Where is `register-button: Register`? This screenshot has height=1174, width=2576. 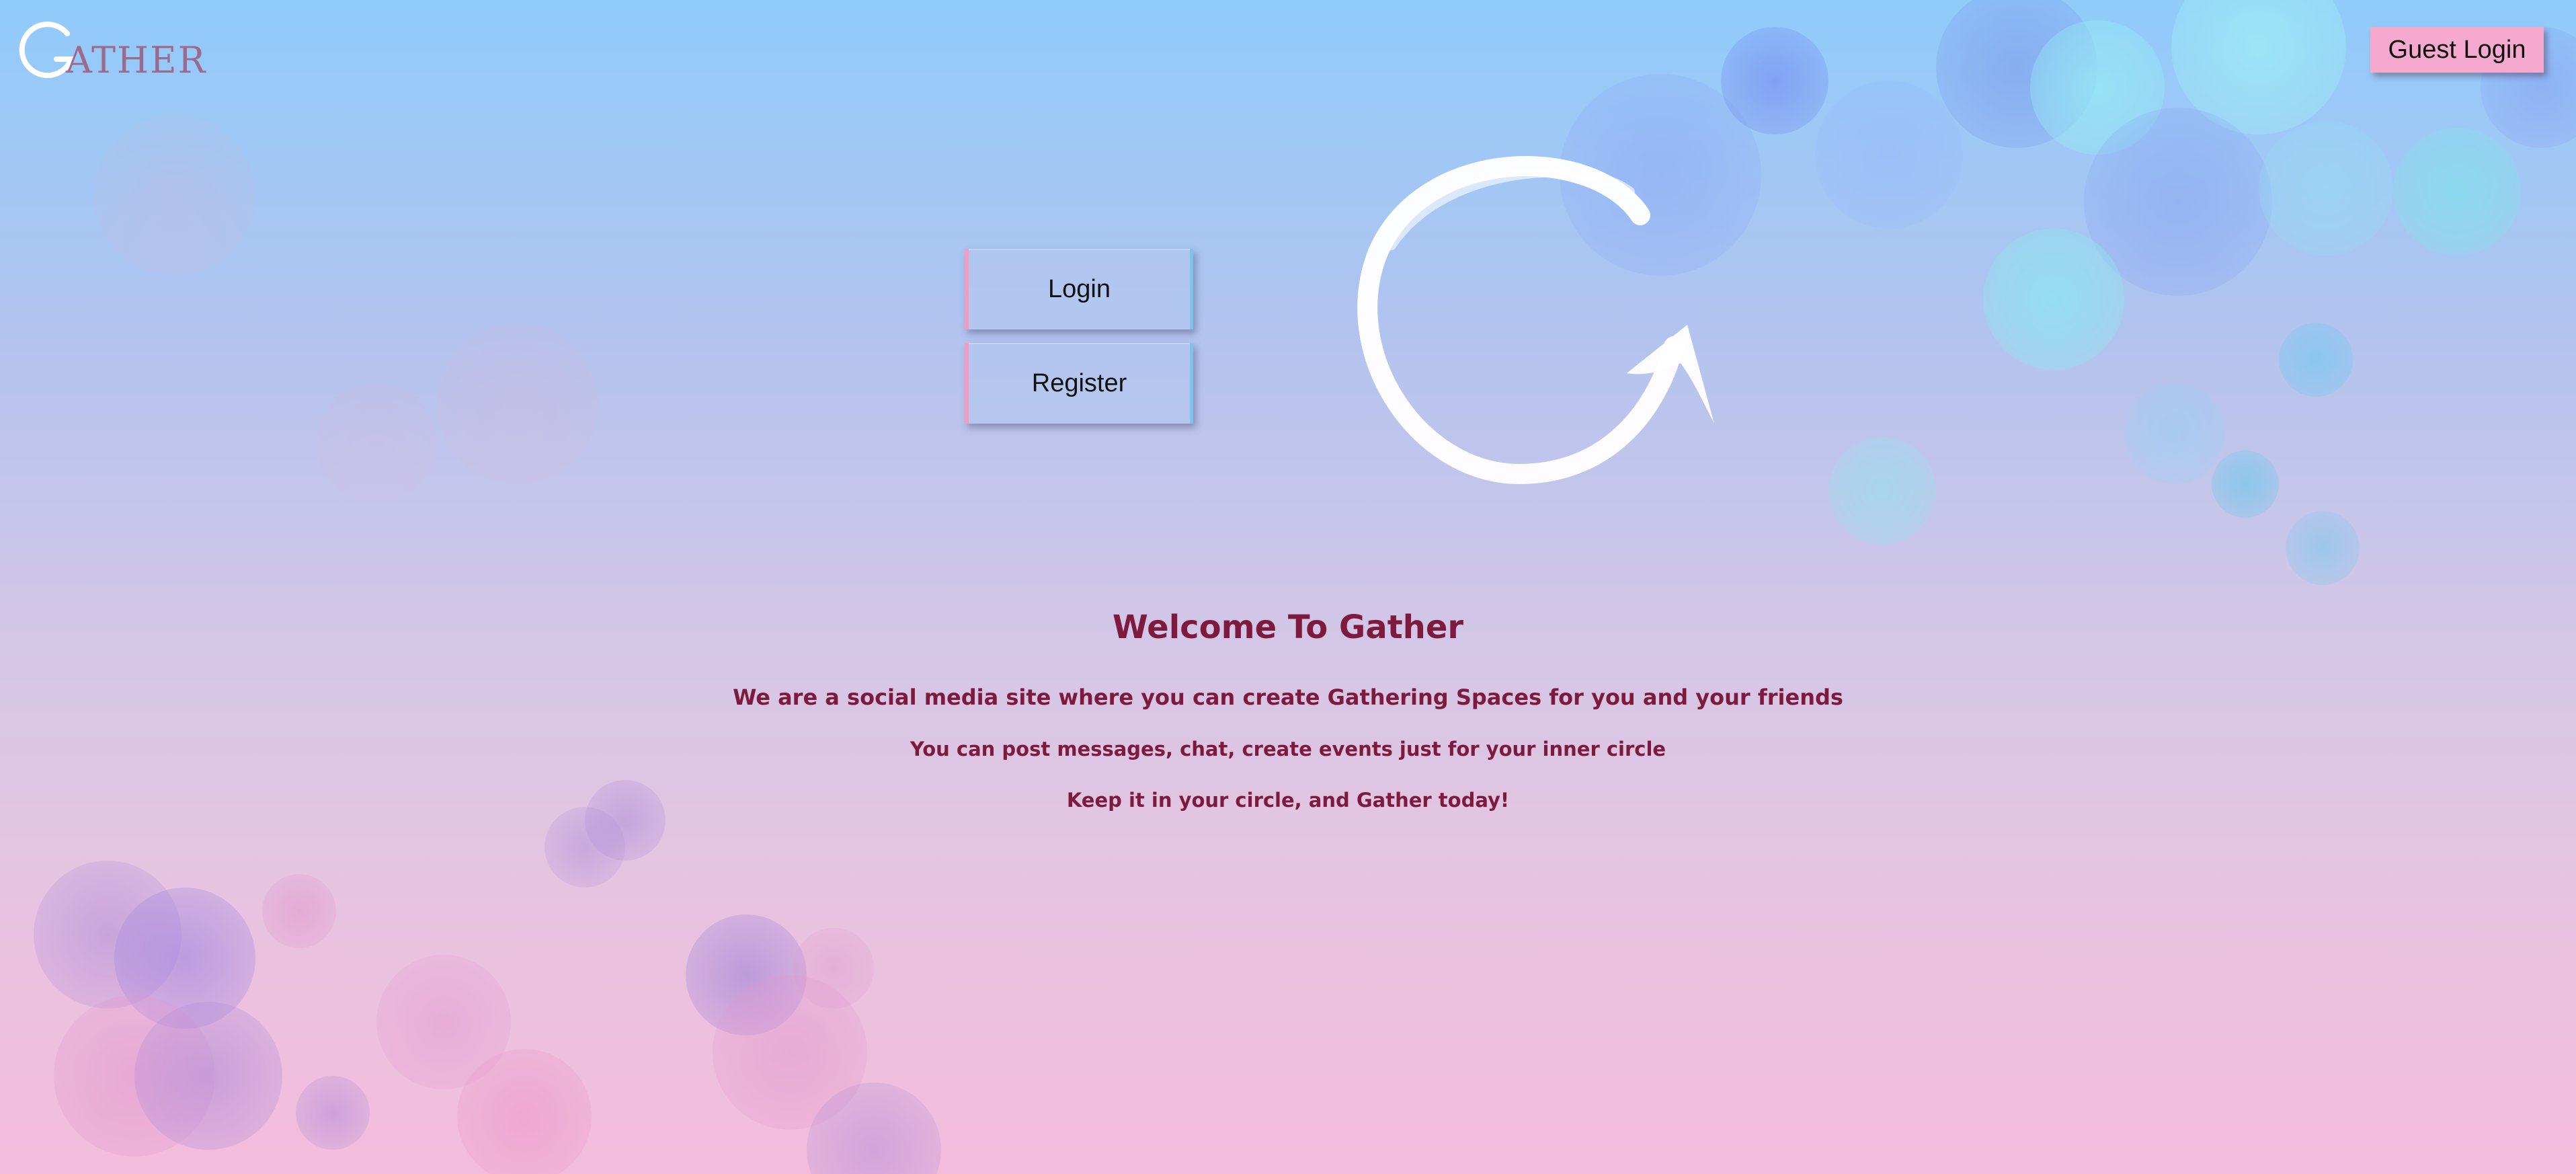 register-button: Register is located at coordinates (1079, 383).